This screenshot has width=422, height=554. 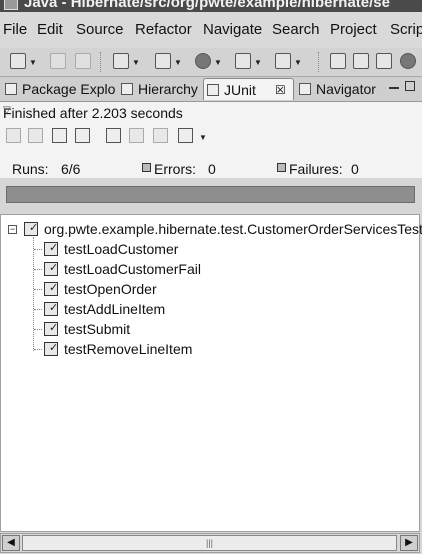 What do you see at coordinates (168, 89) in the screenshot?
I see `tab-label: Hierarchy` at bounding box center [168, 89].